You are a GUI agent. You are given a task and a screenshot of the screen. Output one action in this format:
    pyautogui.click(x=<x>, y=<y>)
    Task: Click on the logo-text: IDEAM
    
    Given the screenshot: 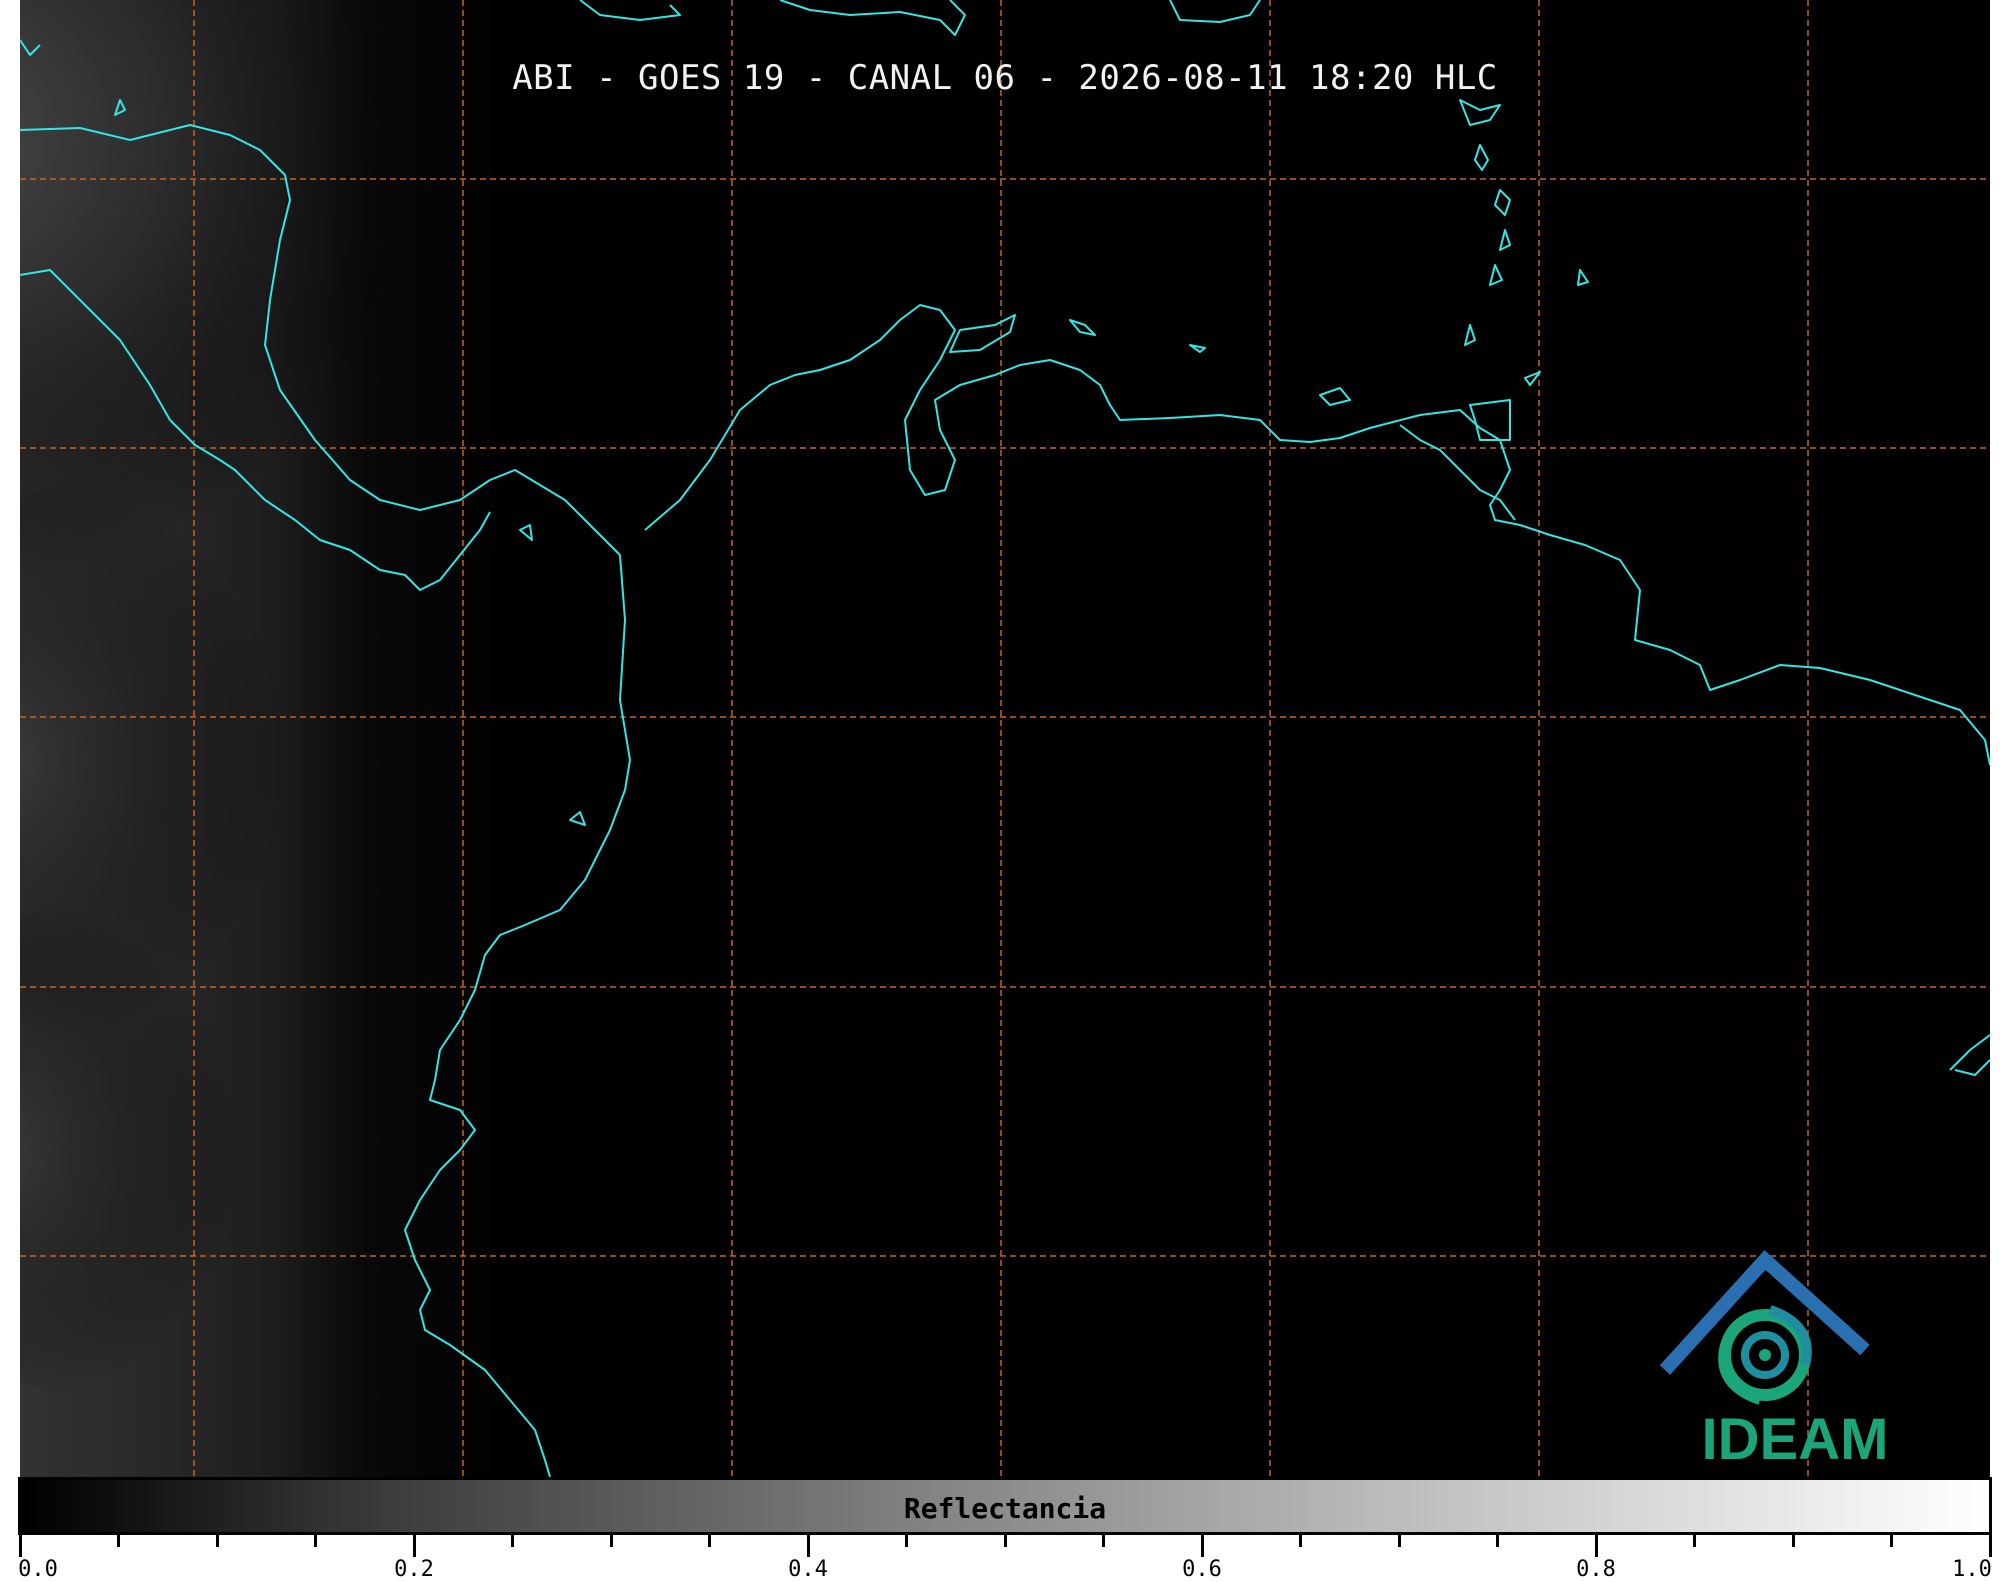 What is the action you would take?
    pyautogui.click(x=1795, y=1439)
    